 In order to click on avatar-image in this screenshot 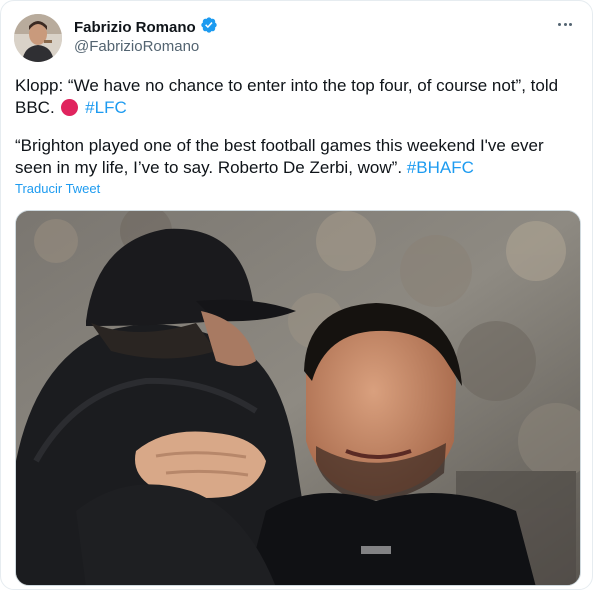, I will do `click(38, 38)`.